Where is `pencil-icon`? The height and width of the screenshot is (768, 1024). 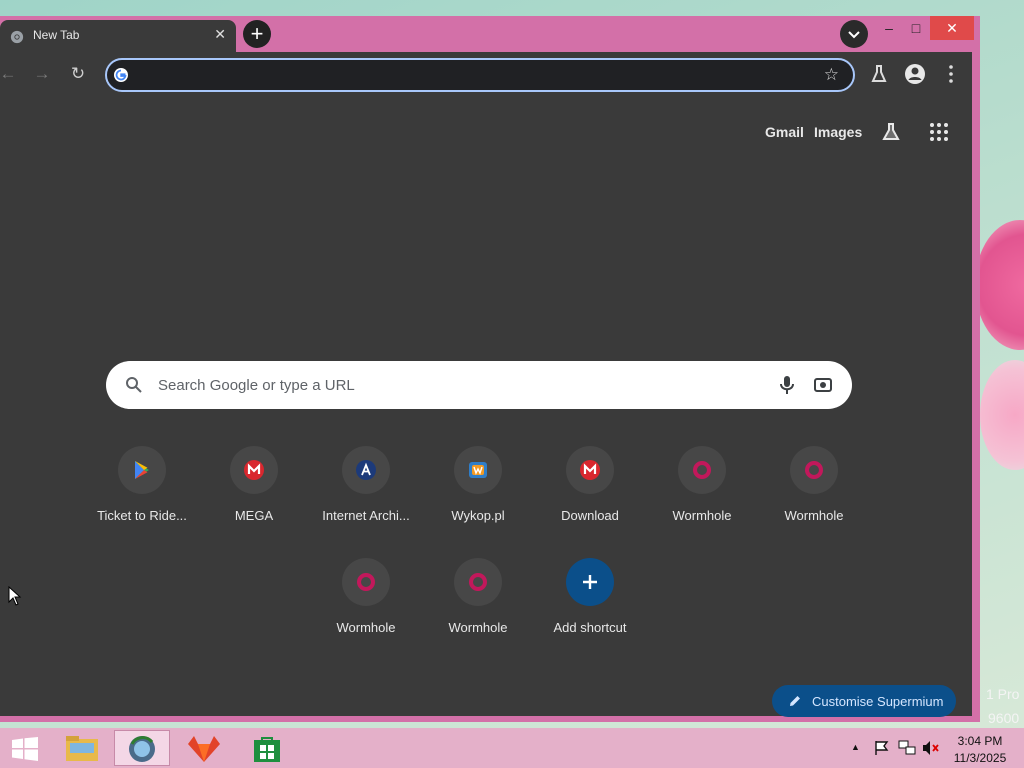
pencil-icon is located at coordinates (795, 701).